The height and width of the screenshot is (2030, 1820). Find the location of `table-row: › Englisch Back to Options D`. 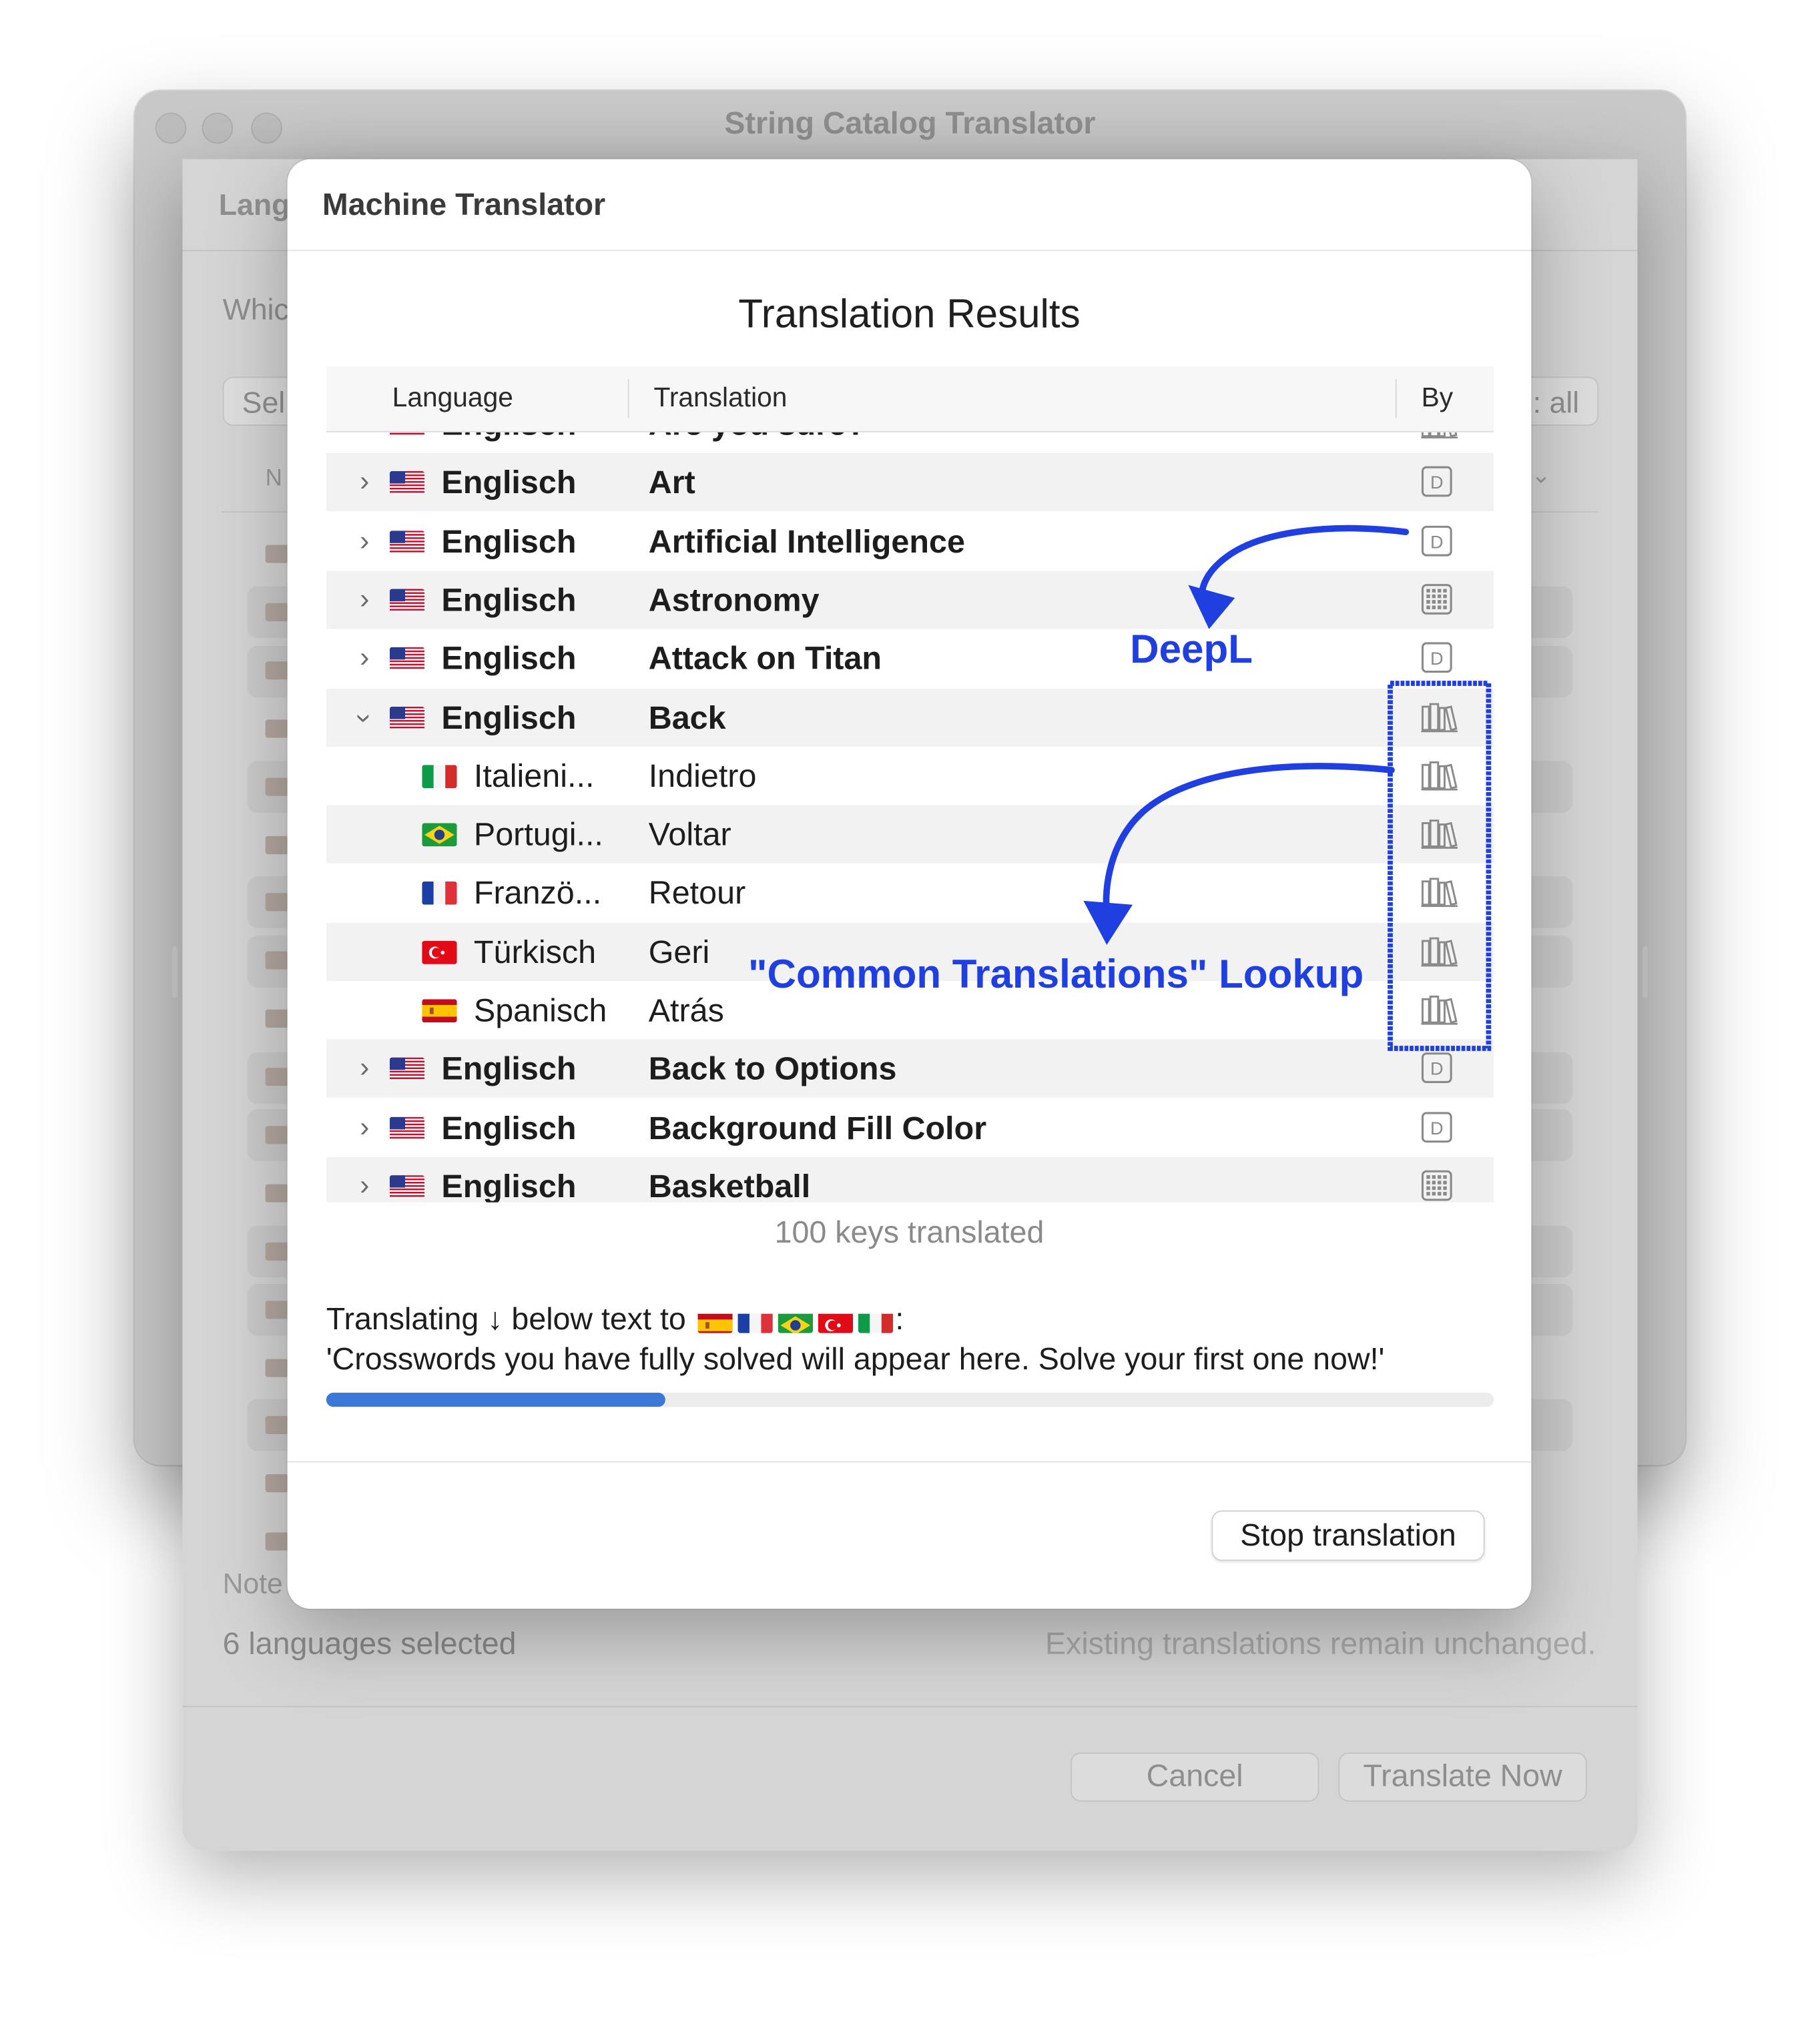

table-row: › Englisch Back to Options D is located at coordinates (910, 1068).